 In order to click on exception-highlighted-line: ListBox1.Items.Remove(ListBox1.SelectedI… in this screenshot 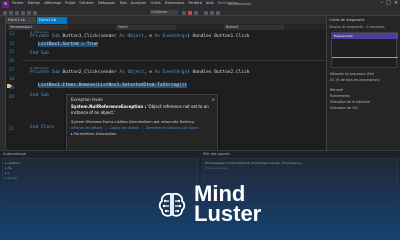, I will do `click(113, 85)`.